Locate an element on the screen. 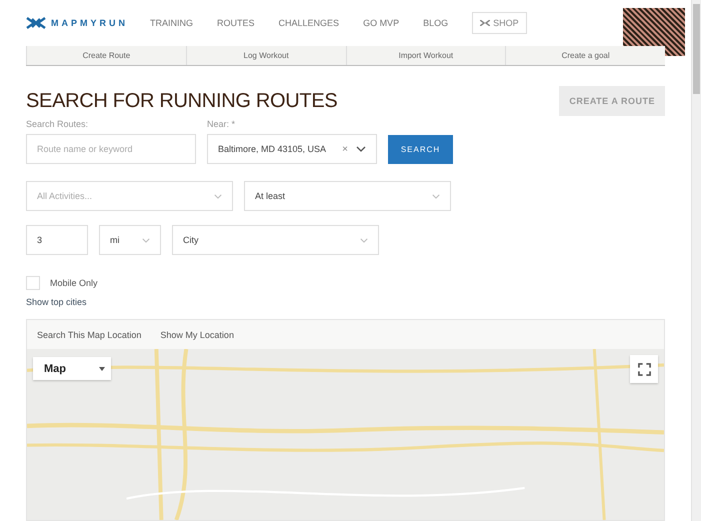 The width and height of the screenshot is (701, 521). logo-icon is located at coordinates (36, 23).